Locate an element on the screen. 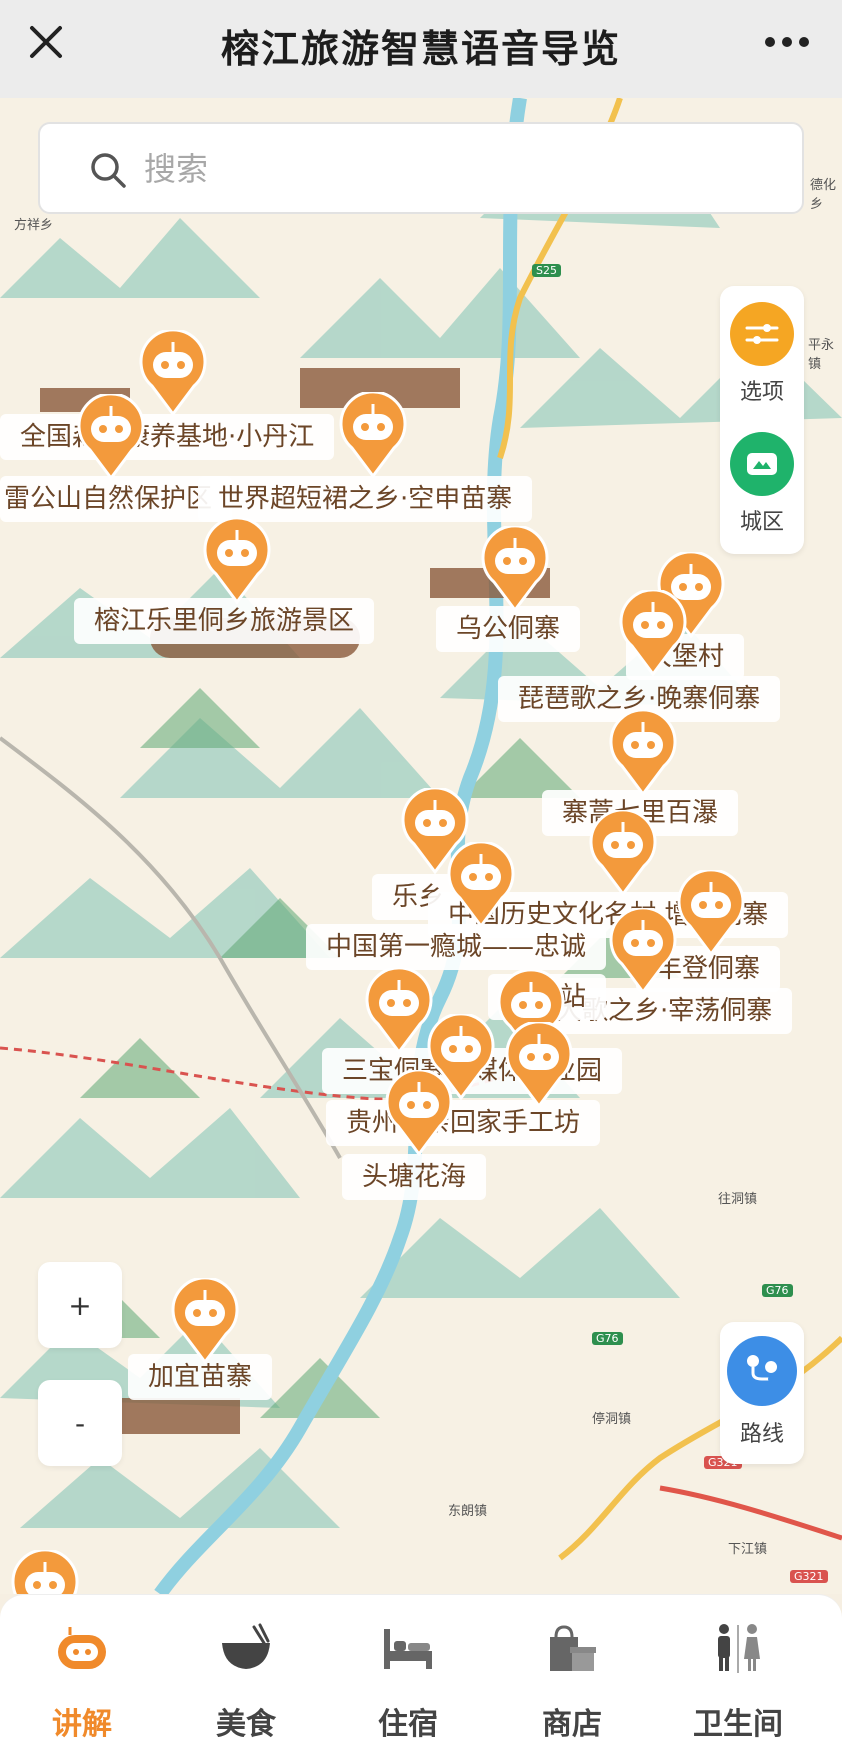  spot-label: 中国第一瘾城——忠诚 is located at coordinates (456, 947).